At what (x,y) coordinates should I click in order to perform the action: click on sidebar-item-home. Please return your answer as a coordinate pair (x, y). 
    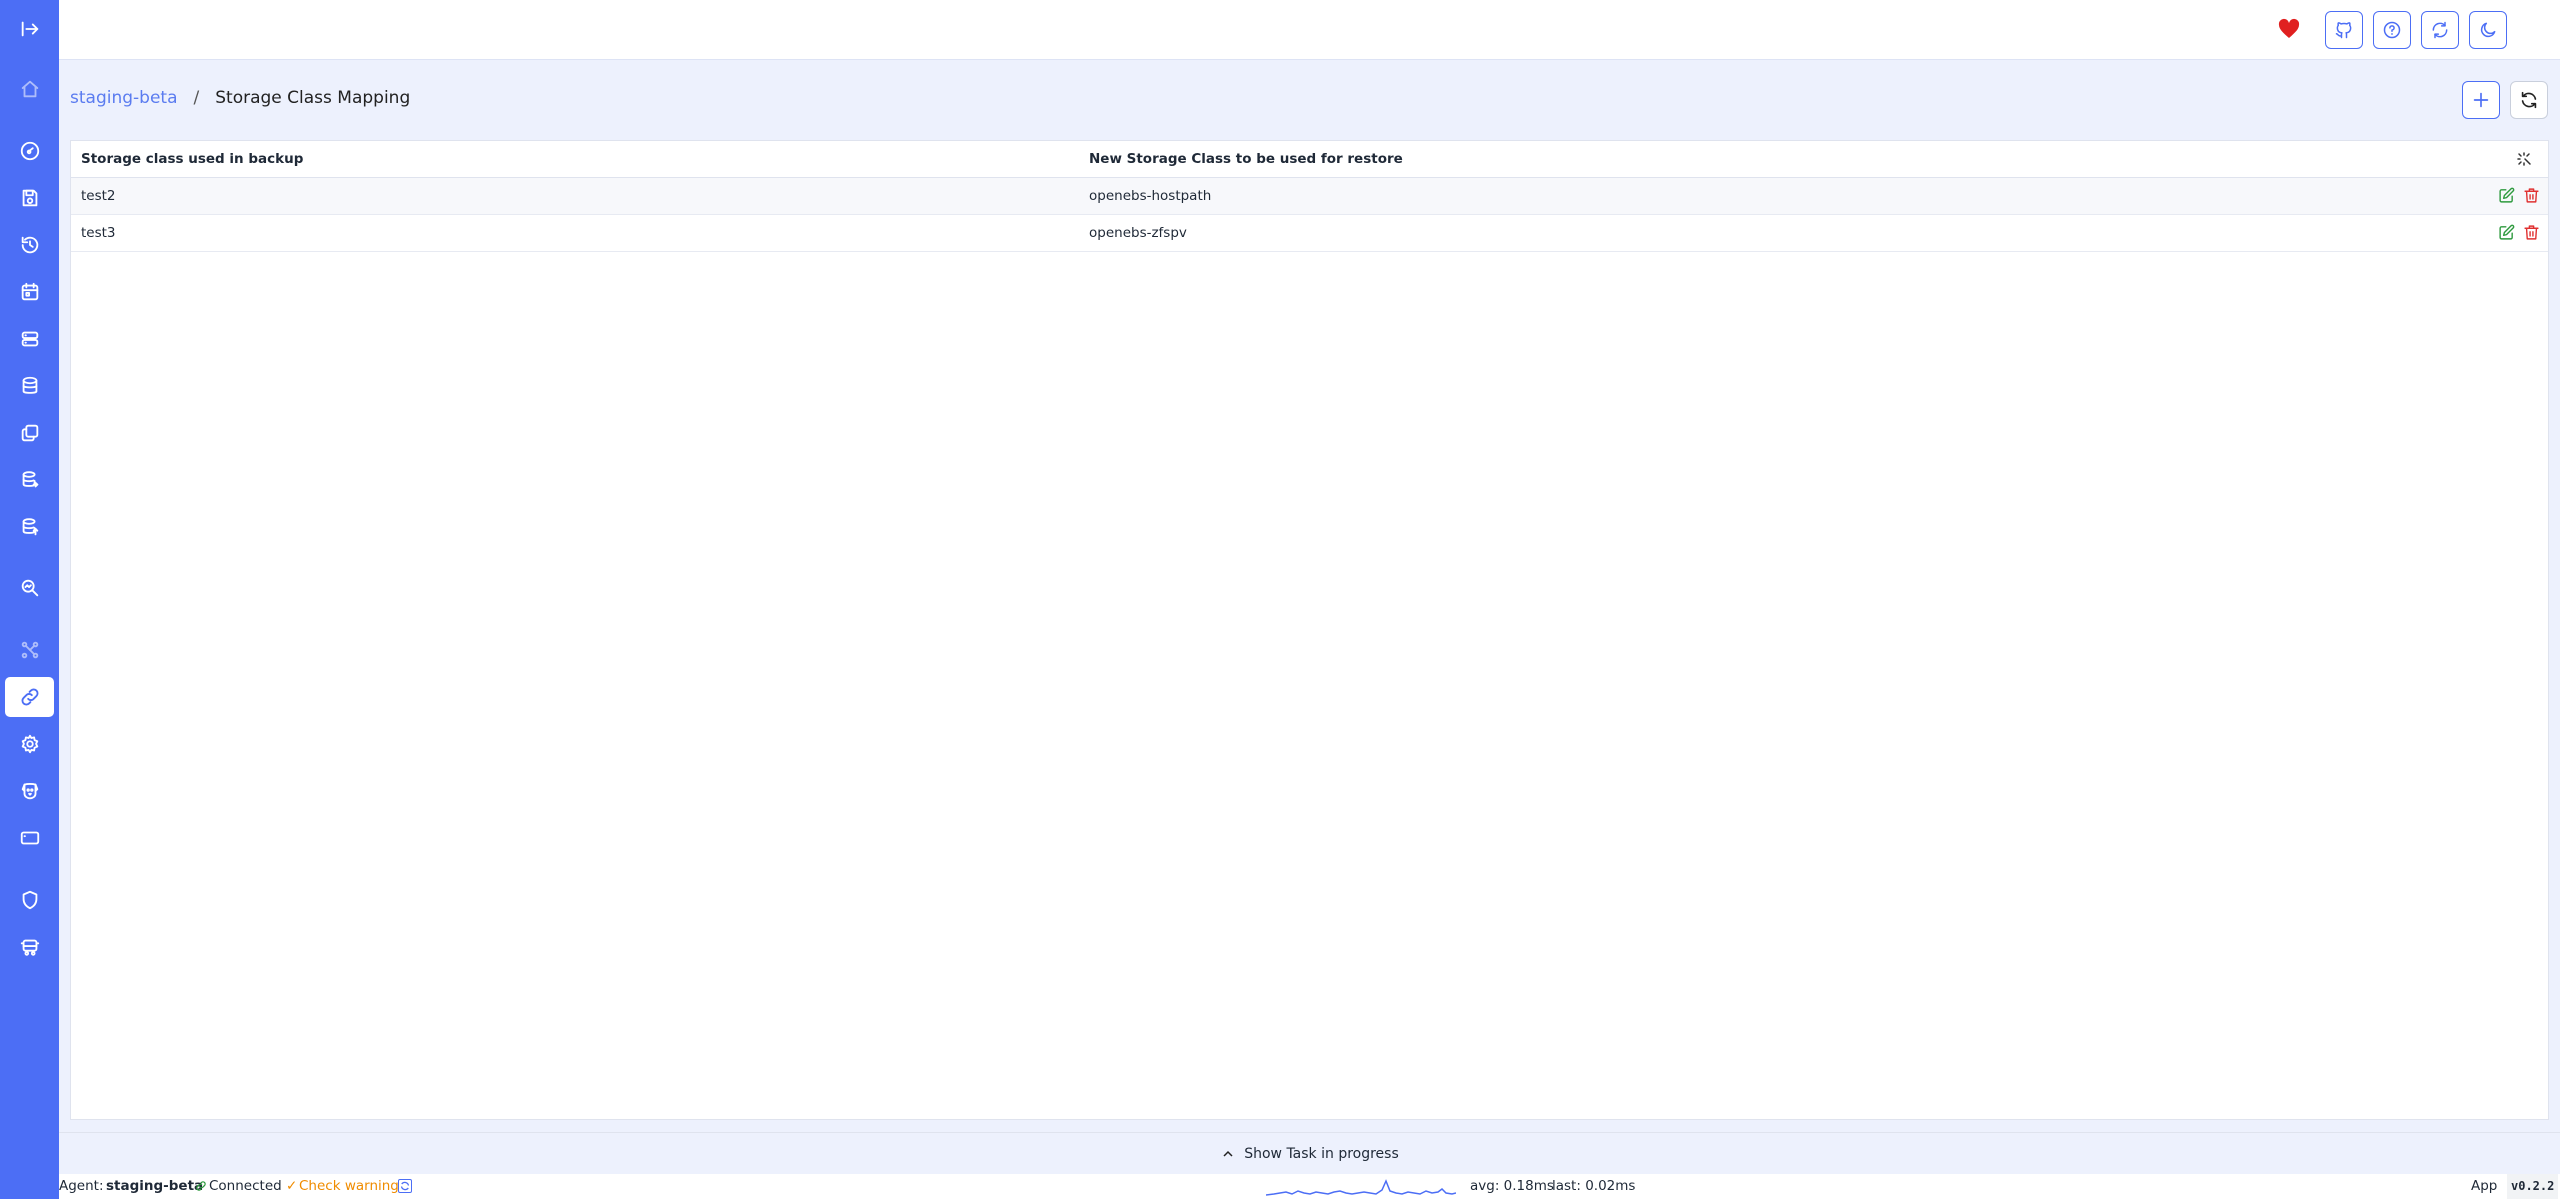
    Looking at the image, I should click on (29, 89).